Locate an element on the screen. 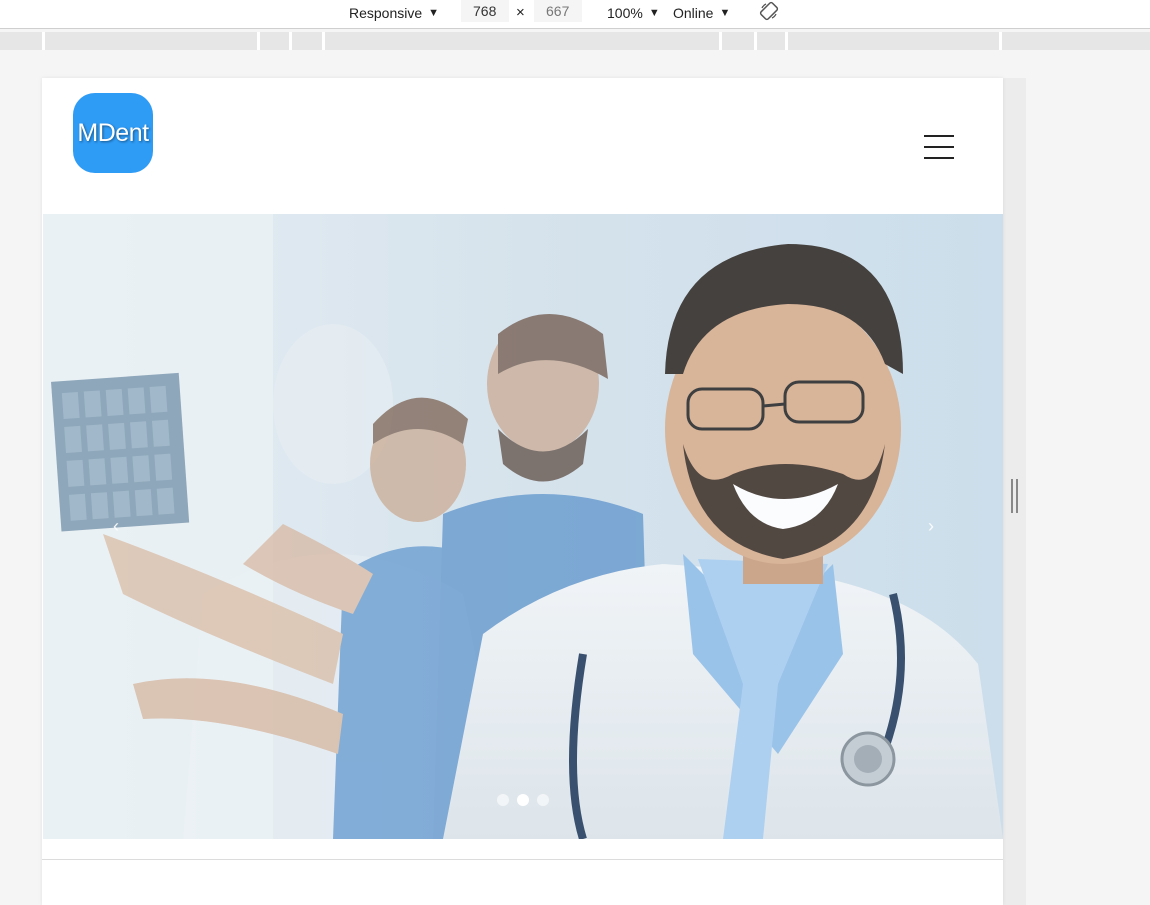  carousel-indicators is located at coordinates (523, 800).